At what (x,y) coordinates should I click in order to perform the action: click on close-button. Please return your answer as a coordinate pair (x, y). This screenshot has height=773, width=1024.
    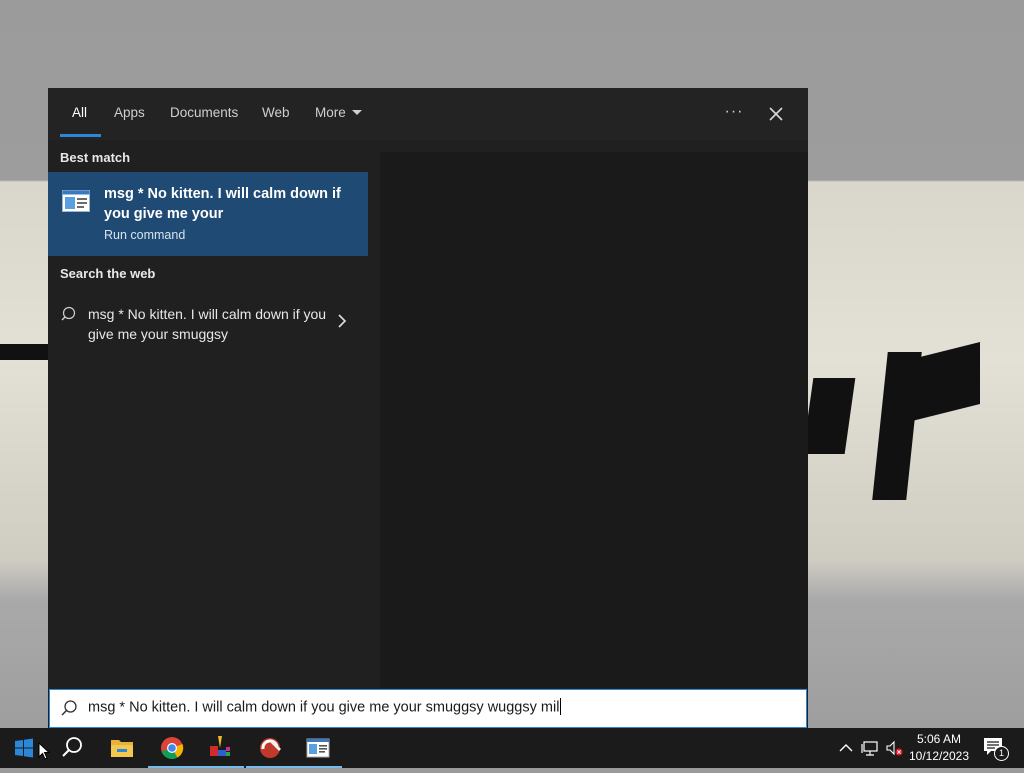
    Looking at the image, I should click on (776, 114).